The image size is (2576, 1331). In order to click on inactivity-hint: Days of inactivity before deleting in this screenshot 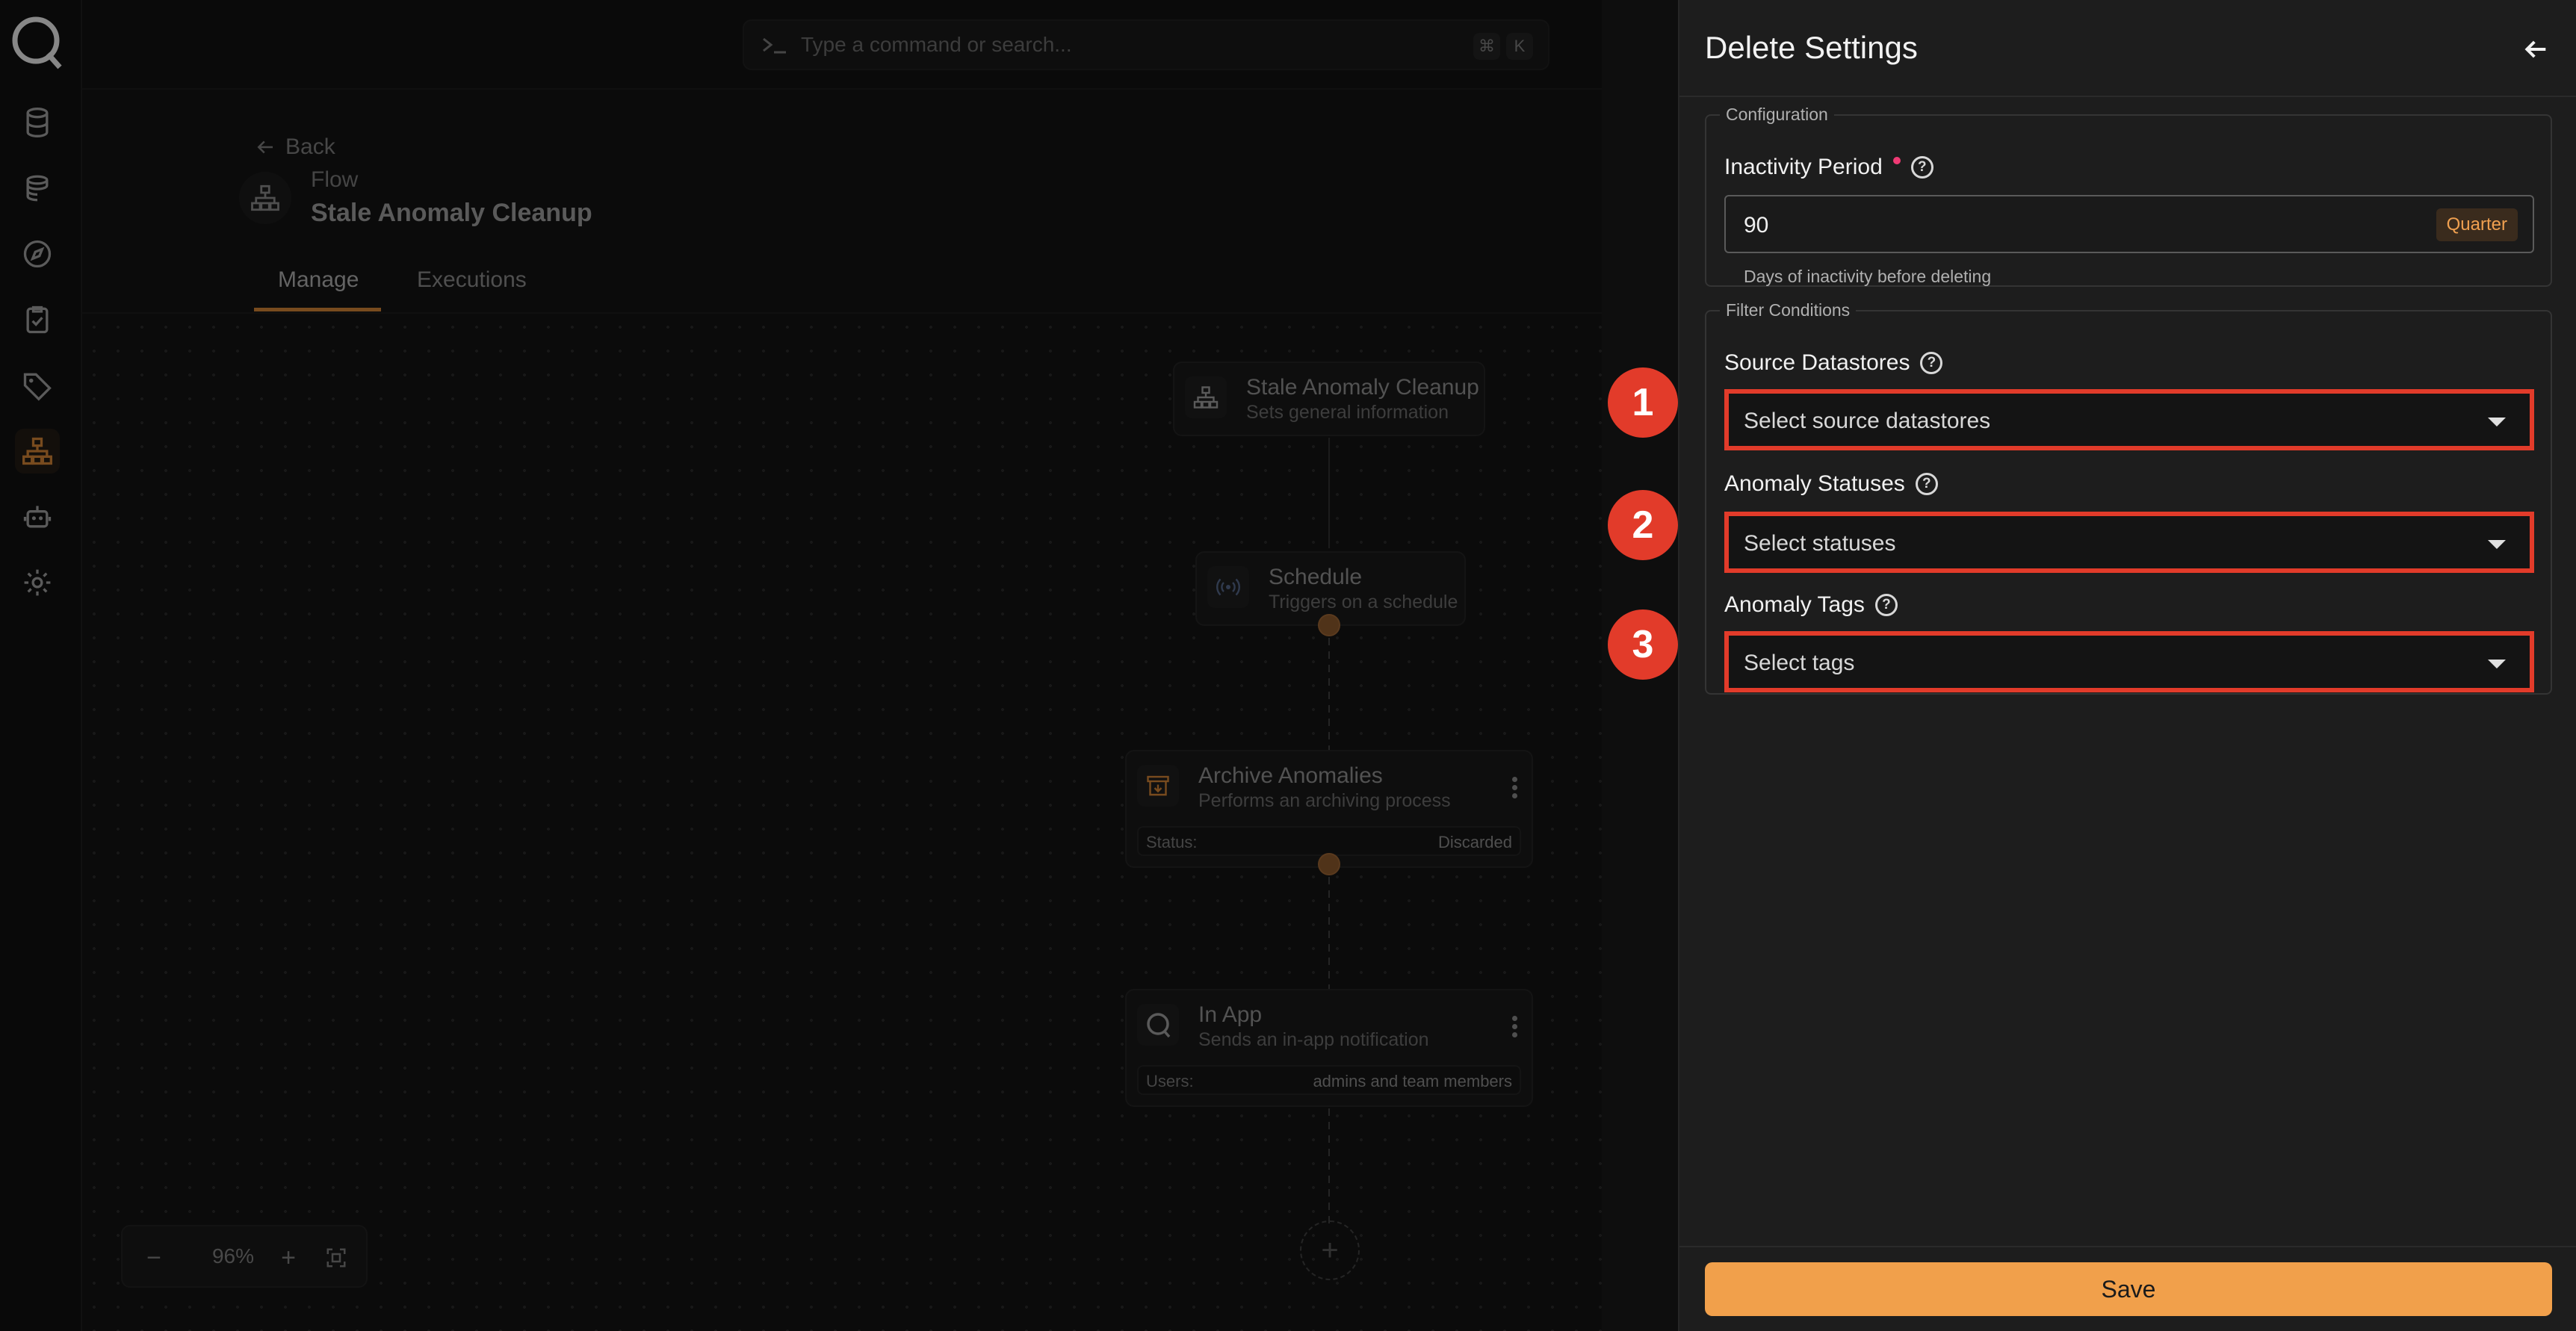, I will do `click(1868, 276)`.